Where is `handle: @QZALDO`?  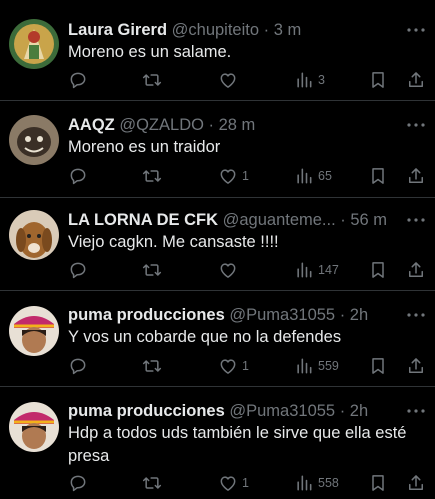 handle: @QZALDO is located at coordinates (163, 125).